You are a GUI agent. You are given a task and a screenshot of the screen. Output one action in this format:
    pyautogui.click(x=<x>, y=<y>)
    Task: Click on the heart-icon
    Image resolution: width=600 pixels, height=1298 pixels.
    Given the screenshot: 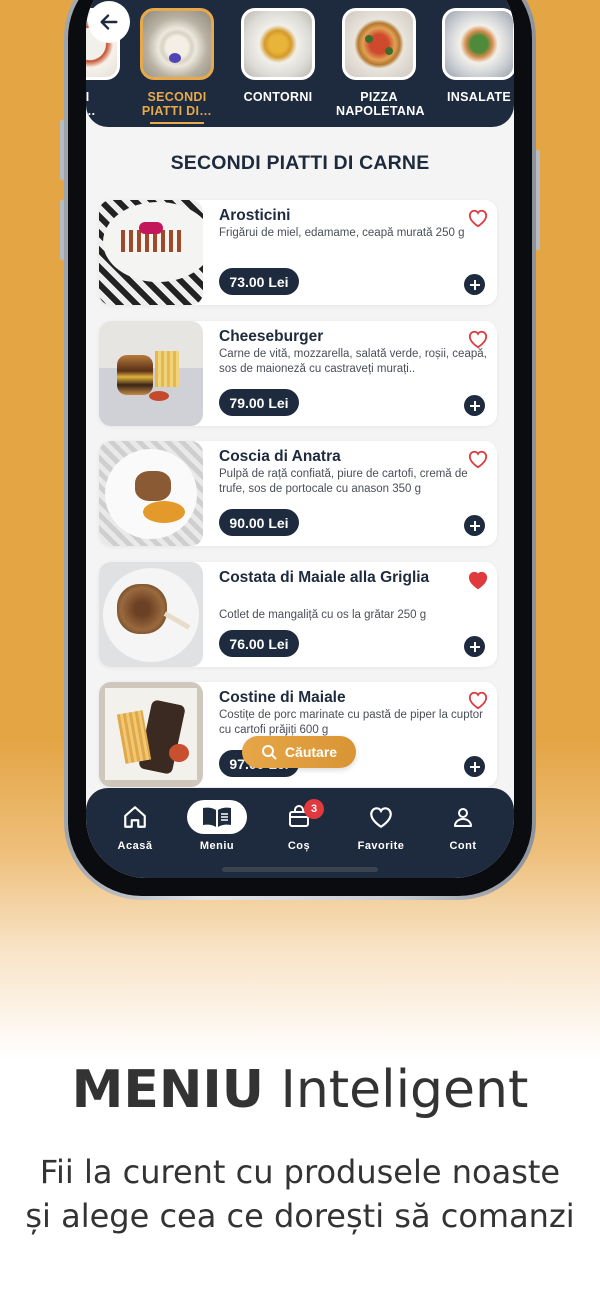 What is the action you would take?
    pyautogui.click(x=381, y=818)
    